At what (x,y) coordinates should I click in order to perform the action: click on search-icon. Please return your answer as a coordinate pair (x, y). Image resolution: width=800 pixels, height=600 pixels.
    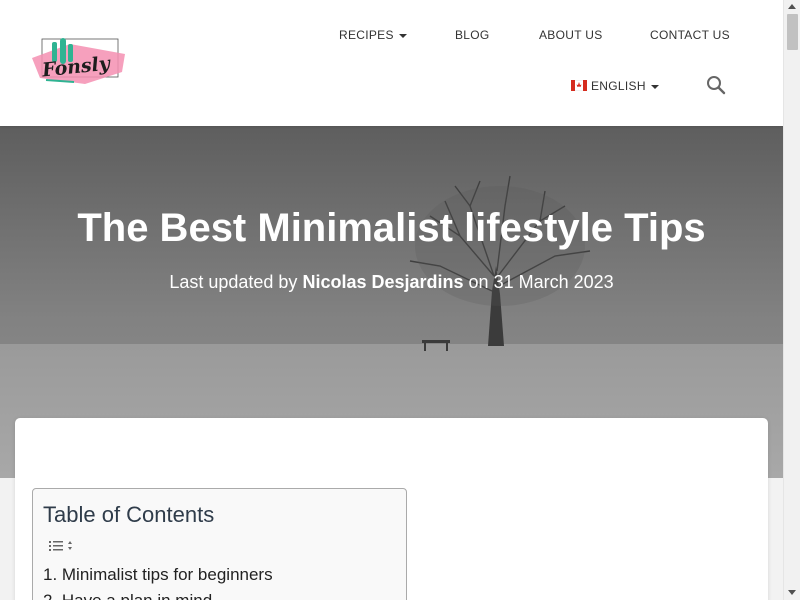
    Looking at the image, I should click on (716, 85).